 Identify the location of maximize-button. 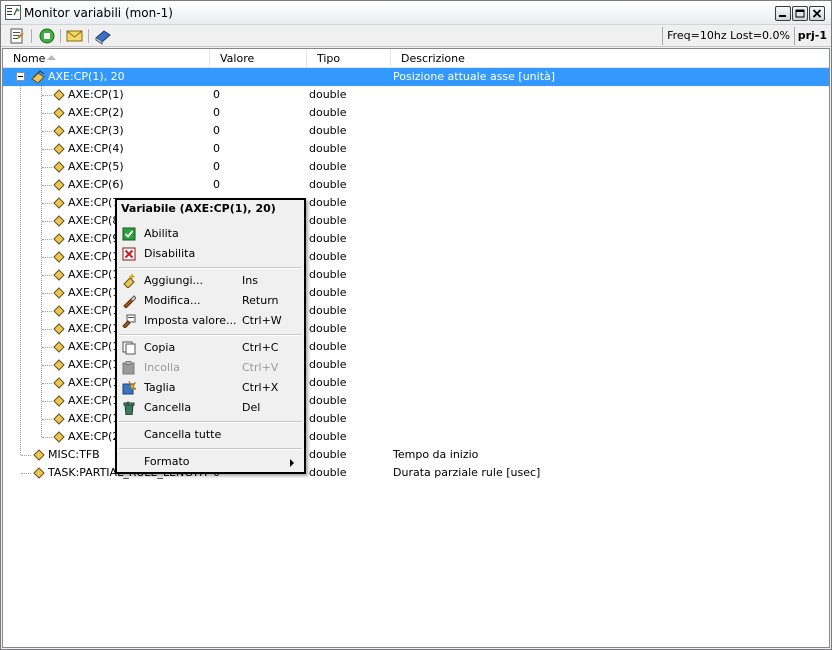
(800, 13).